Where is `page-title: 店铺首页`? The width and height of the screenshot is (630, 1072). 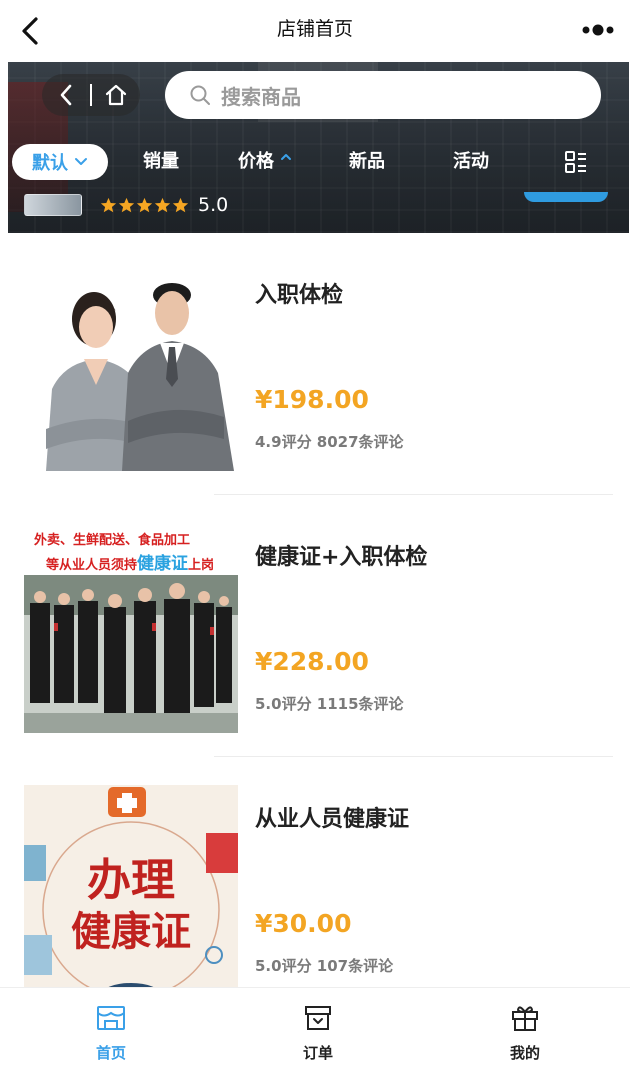 page-title: 店铺首页 is located at coordinates (314, 29).